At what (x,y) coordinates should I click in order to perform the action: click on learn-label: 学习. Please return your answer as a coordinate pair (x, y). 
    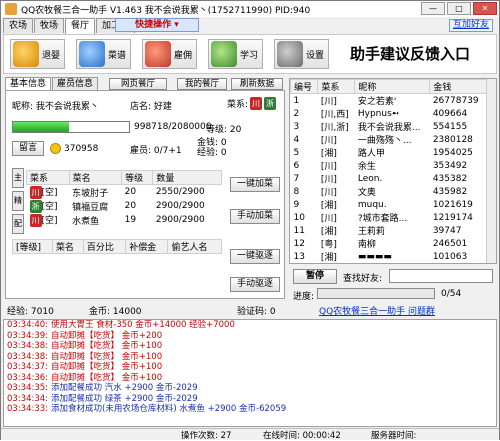
    Looking at the image, I should click on (249, 55).